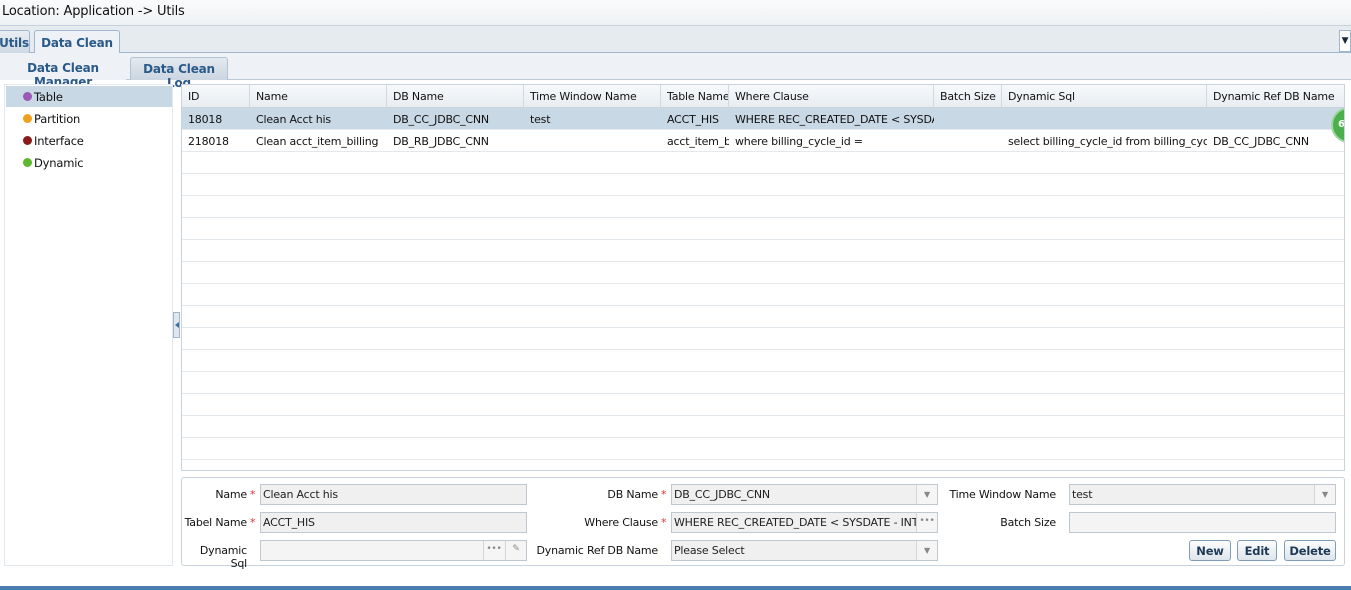  I want to click on column-header-dynamic-sql: Dynamic Sql, so click(1104, 96).